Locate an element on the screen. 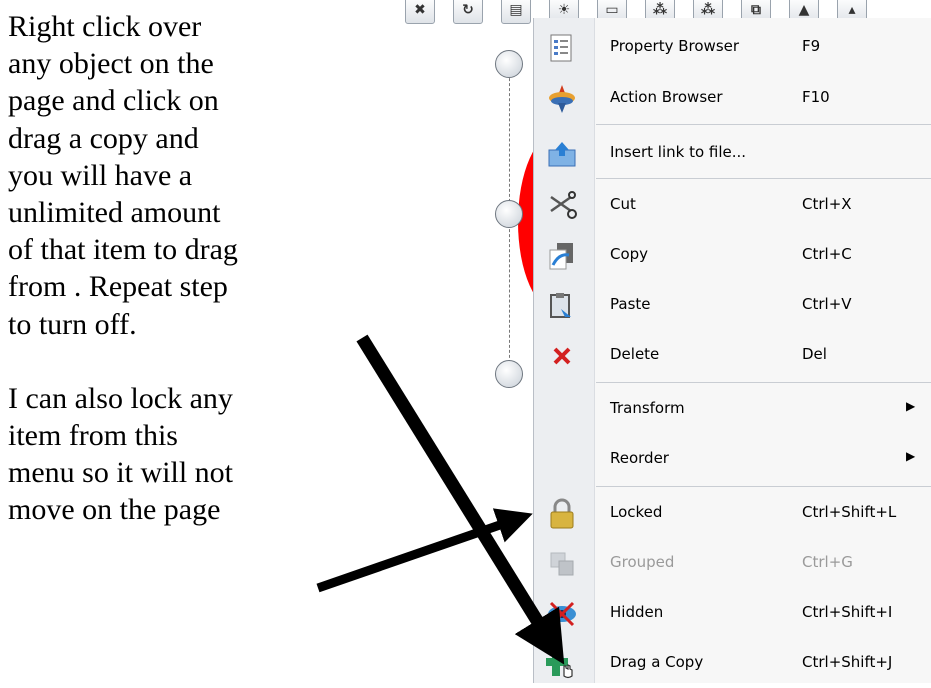  menu-shortcut: Del is located at coordinates (814, 354).